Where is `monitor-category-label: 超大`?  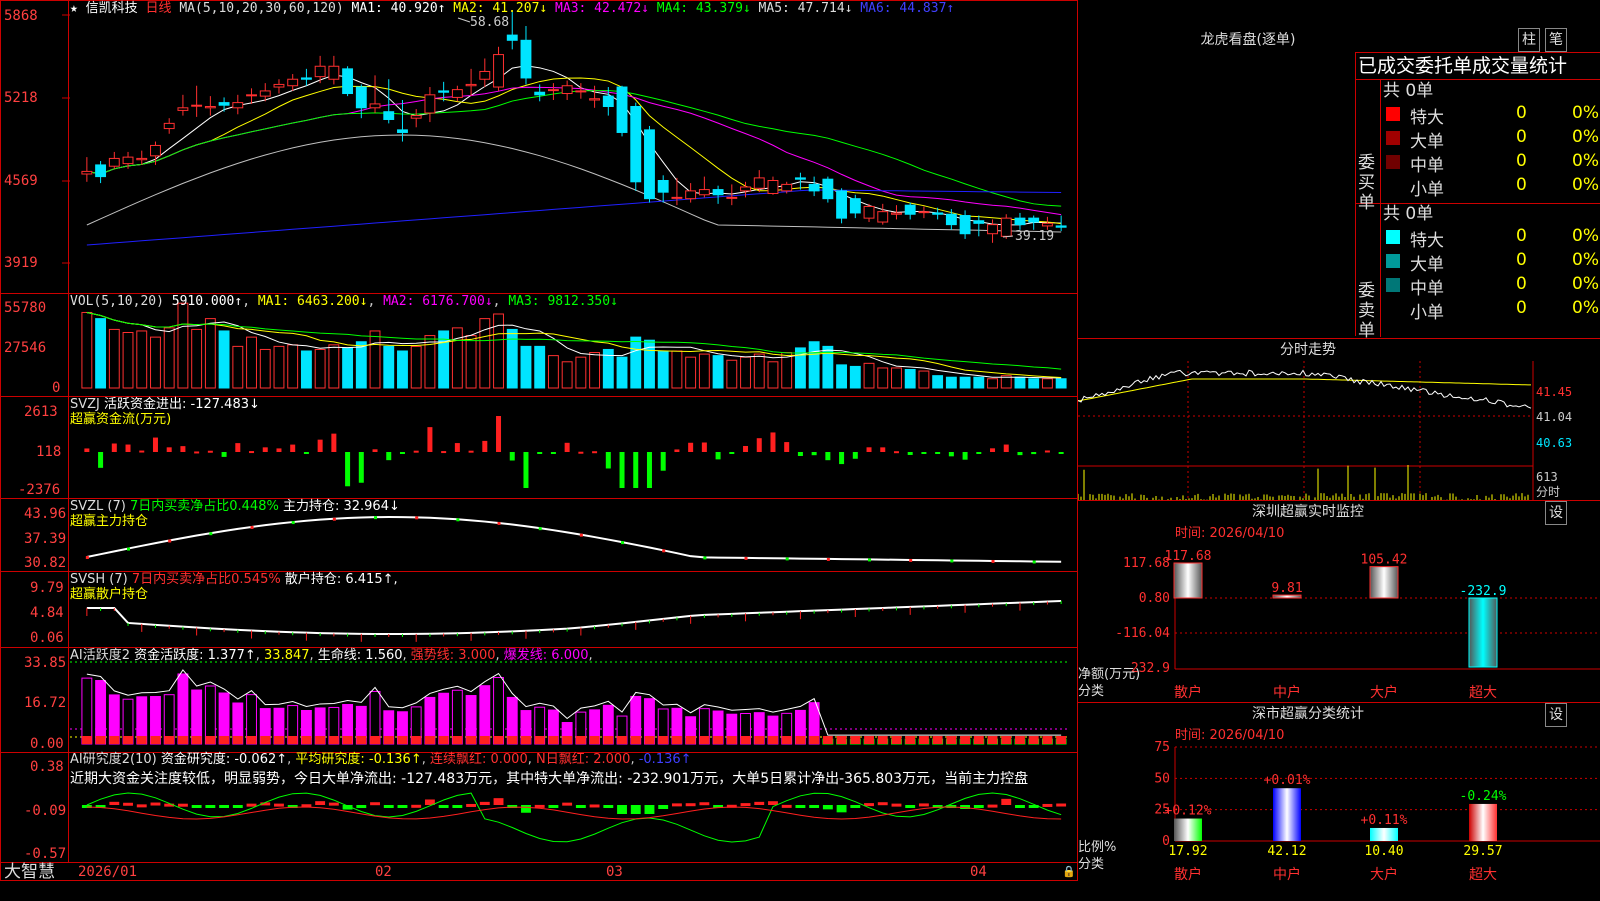 monitor-category-label: 超大 is located at coordinates (1483, 693).